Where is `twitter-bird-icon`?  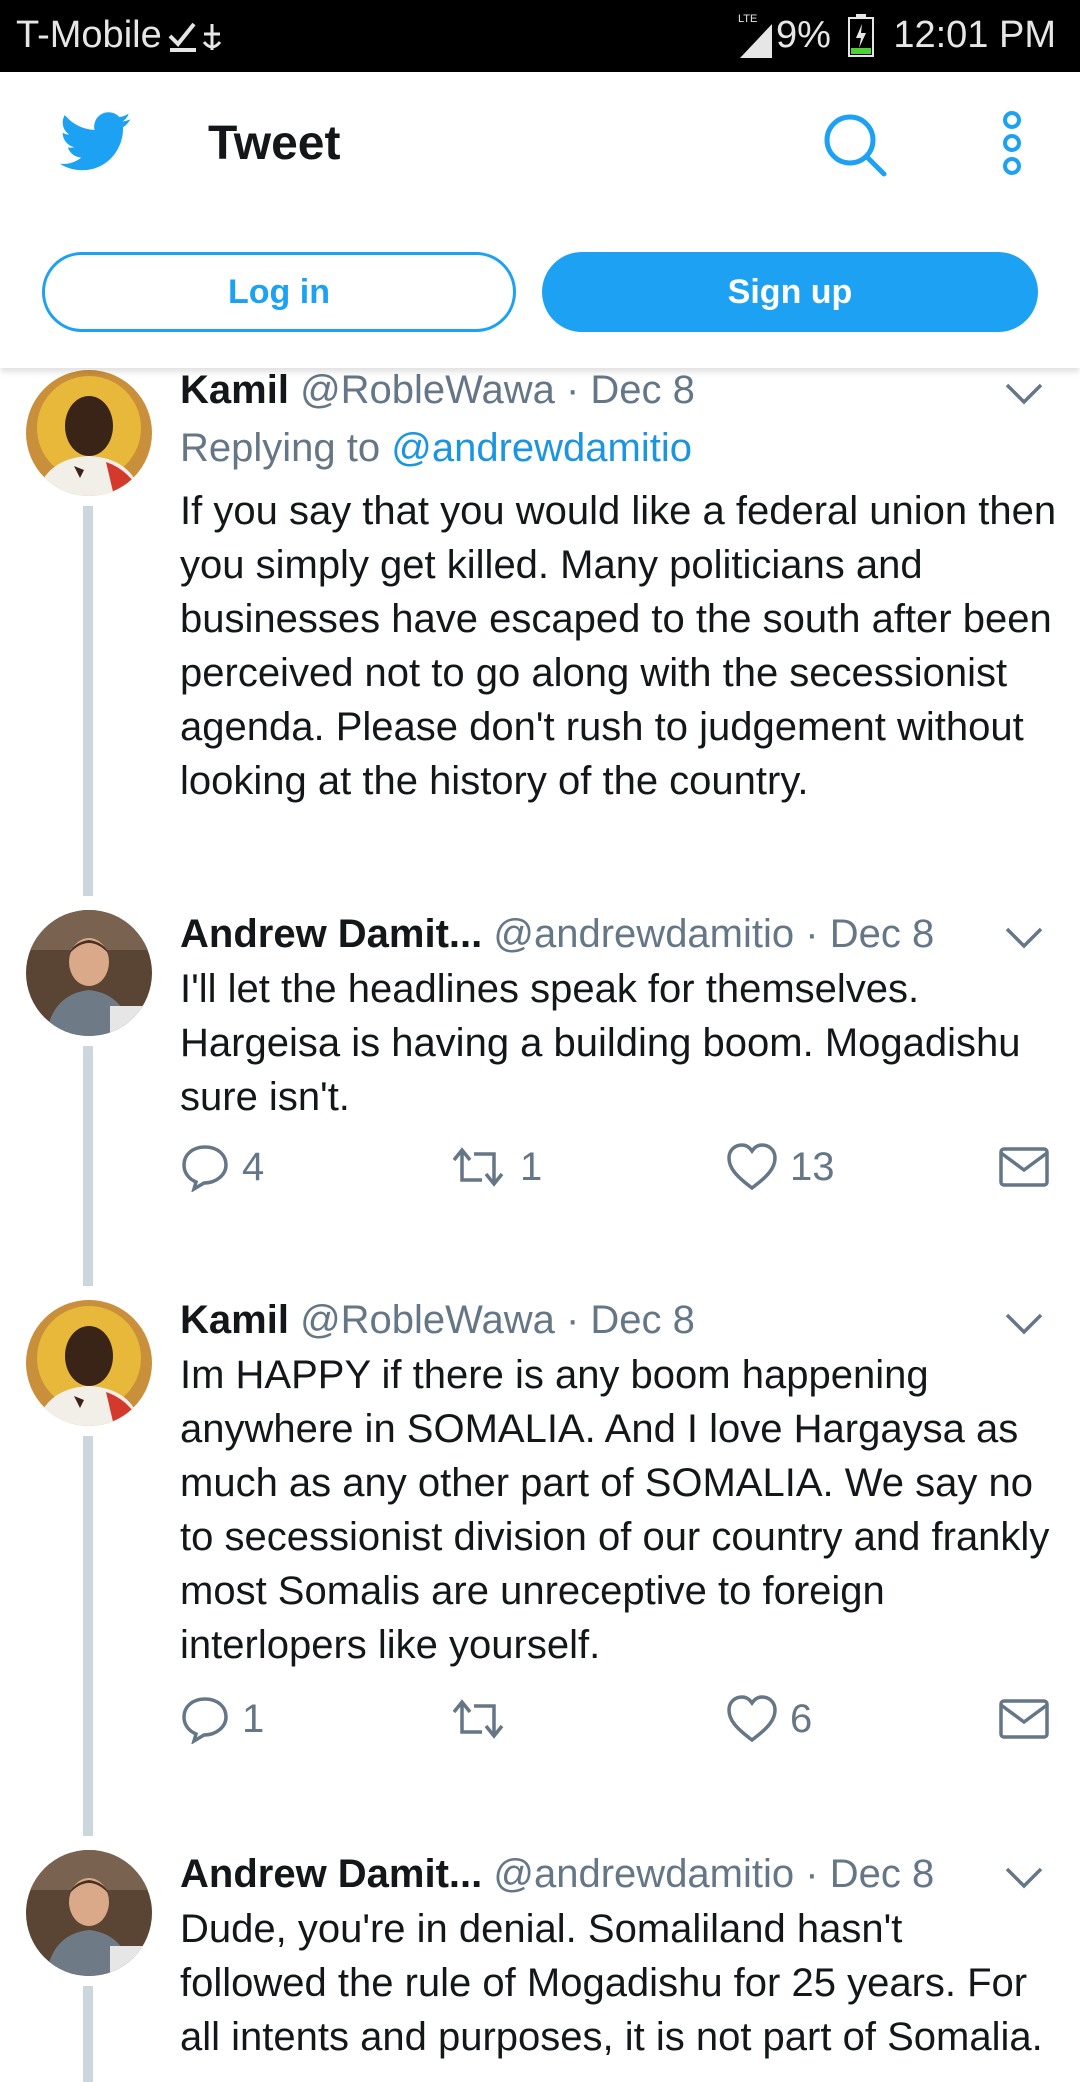
twitter-bird-icon is located at coordinates (96, 142).